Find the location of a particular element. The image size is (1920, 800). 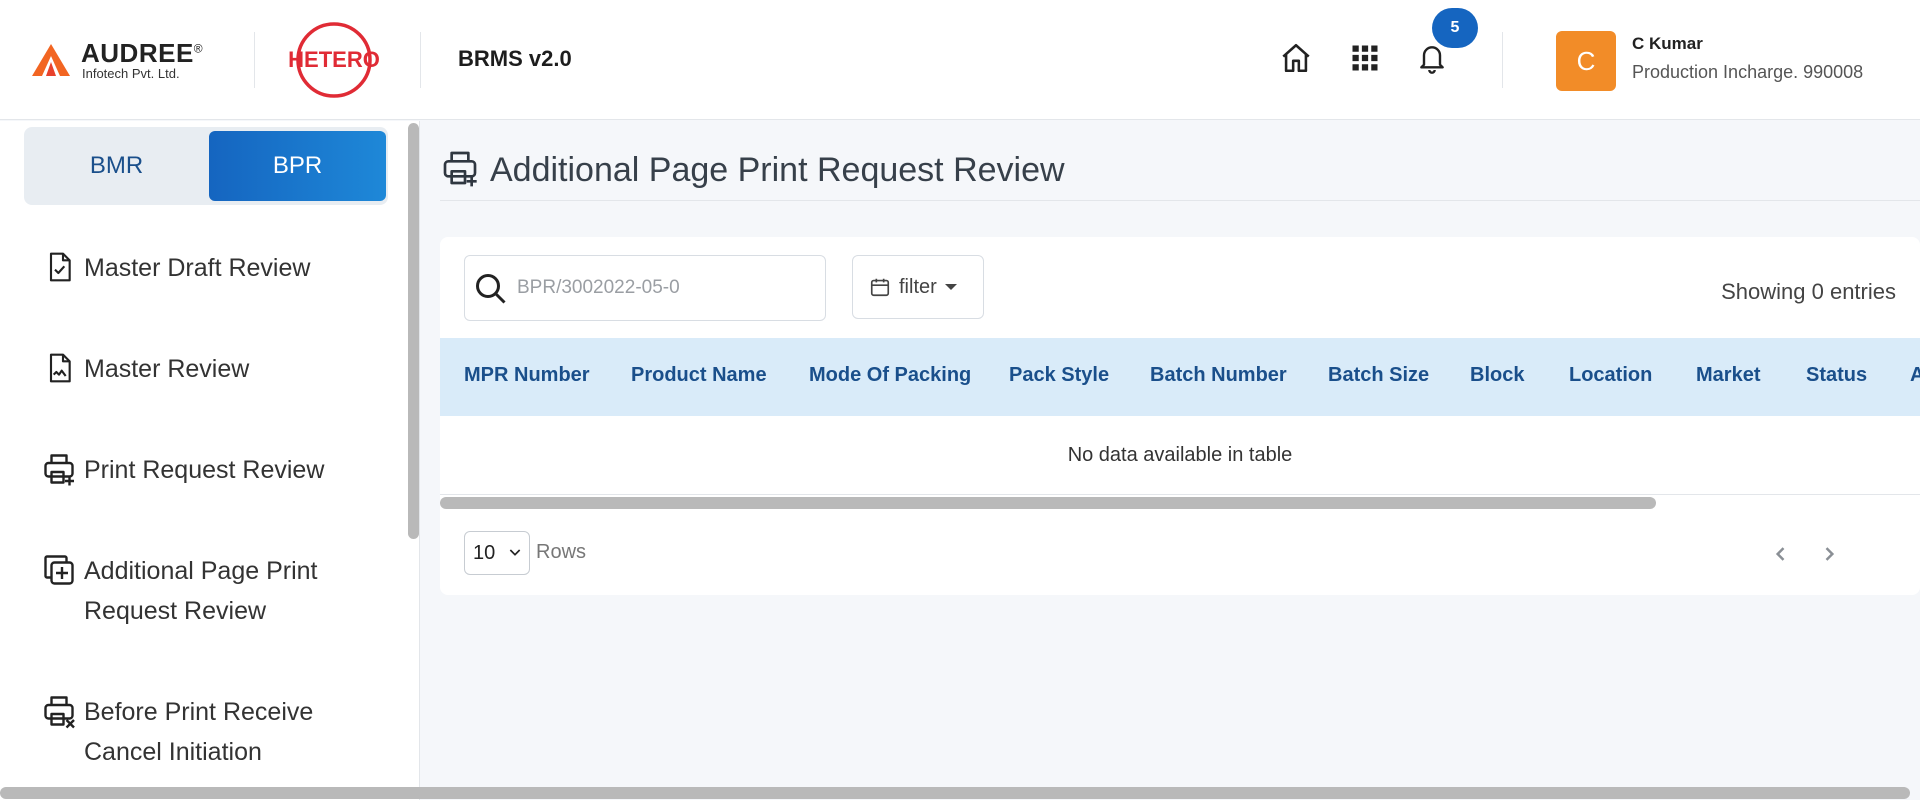

column-header: Block is located at coordinates (1497, 375).